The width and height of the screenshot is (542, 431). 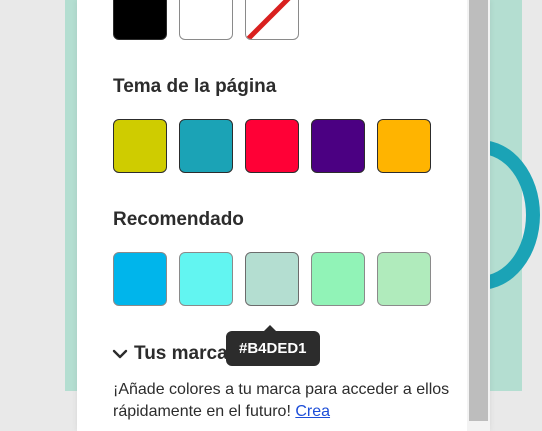 I want to click on scrollbar-thumb, so click(x=478, y=210).